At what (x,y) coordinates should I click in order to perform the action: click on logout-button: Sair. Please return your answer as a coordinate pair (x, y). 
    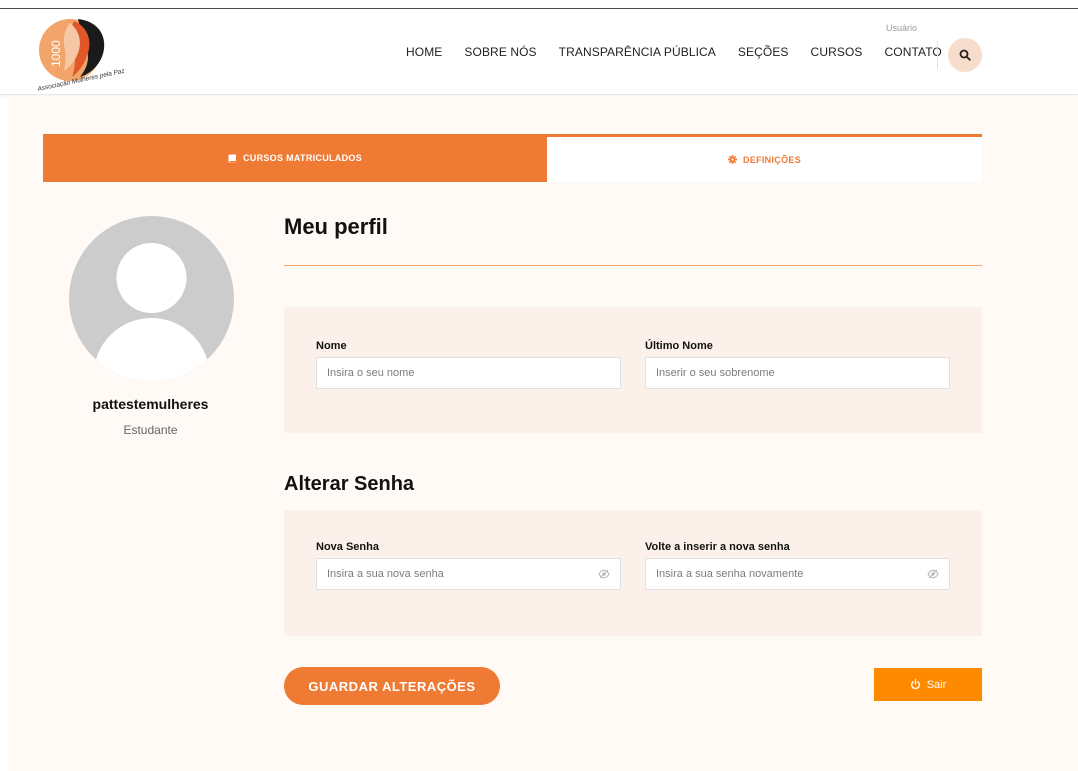
    Looking at the image, I should click on (928, 684).